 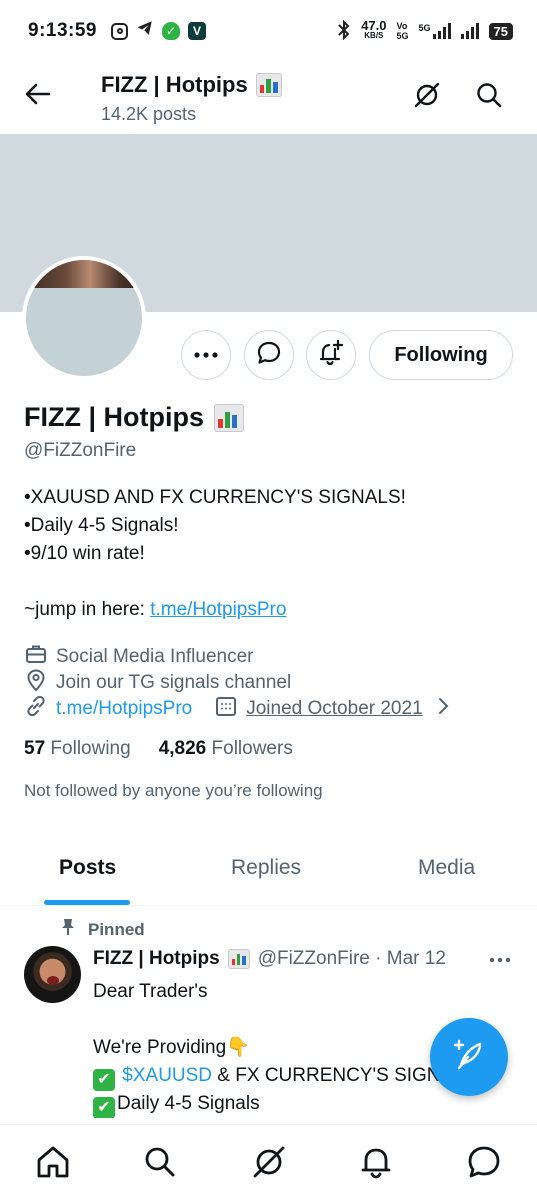 What do you see at coordinates (268, 31) in the screenshot?
I see `status-bar: 9:13:59 ✓ V 47.0 KB/S Vo 5G 5G 75` at bounding box center [268, 31].